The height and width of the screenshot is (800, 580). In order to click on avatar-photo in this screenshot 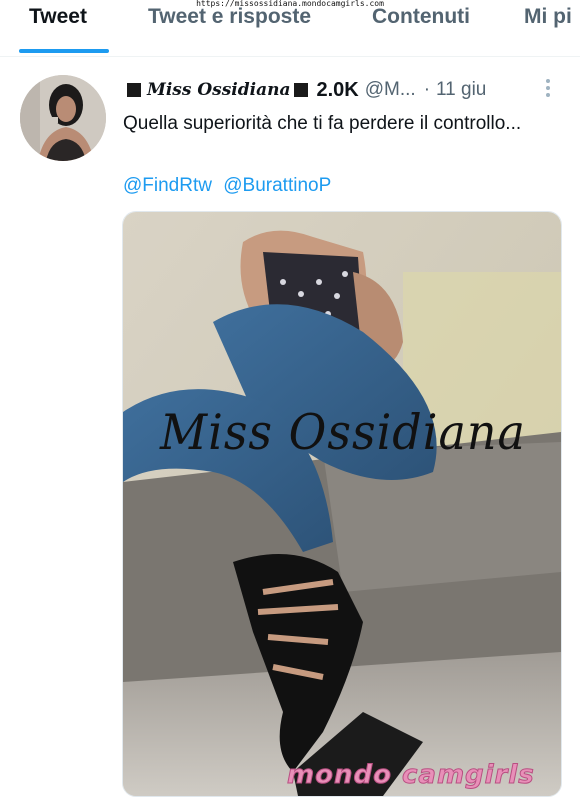, I will do `click(63, 118)`.